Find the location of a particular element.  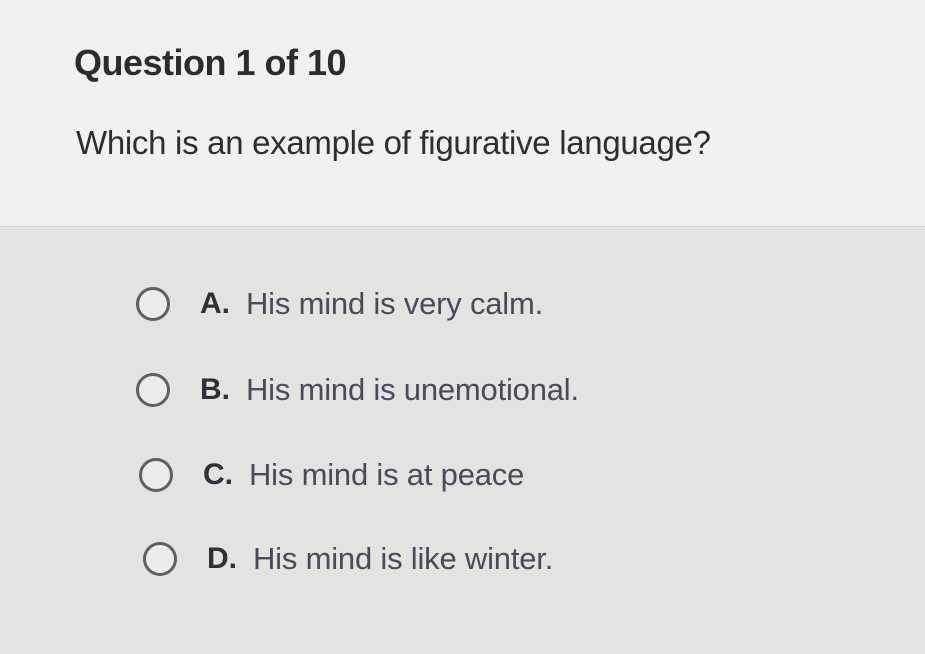

option-letter-a: A. is located at coordinates (215, 303).